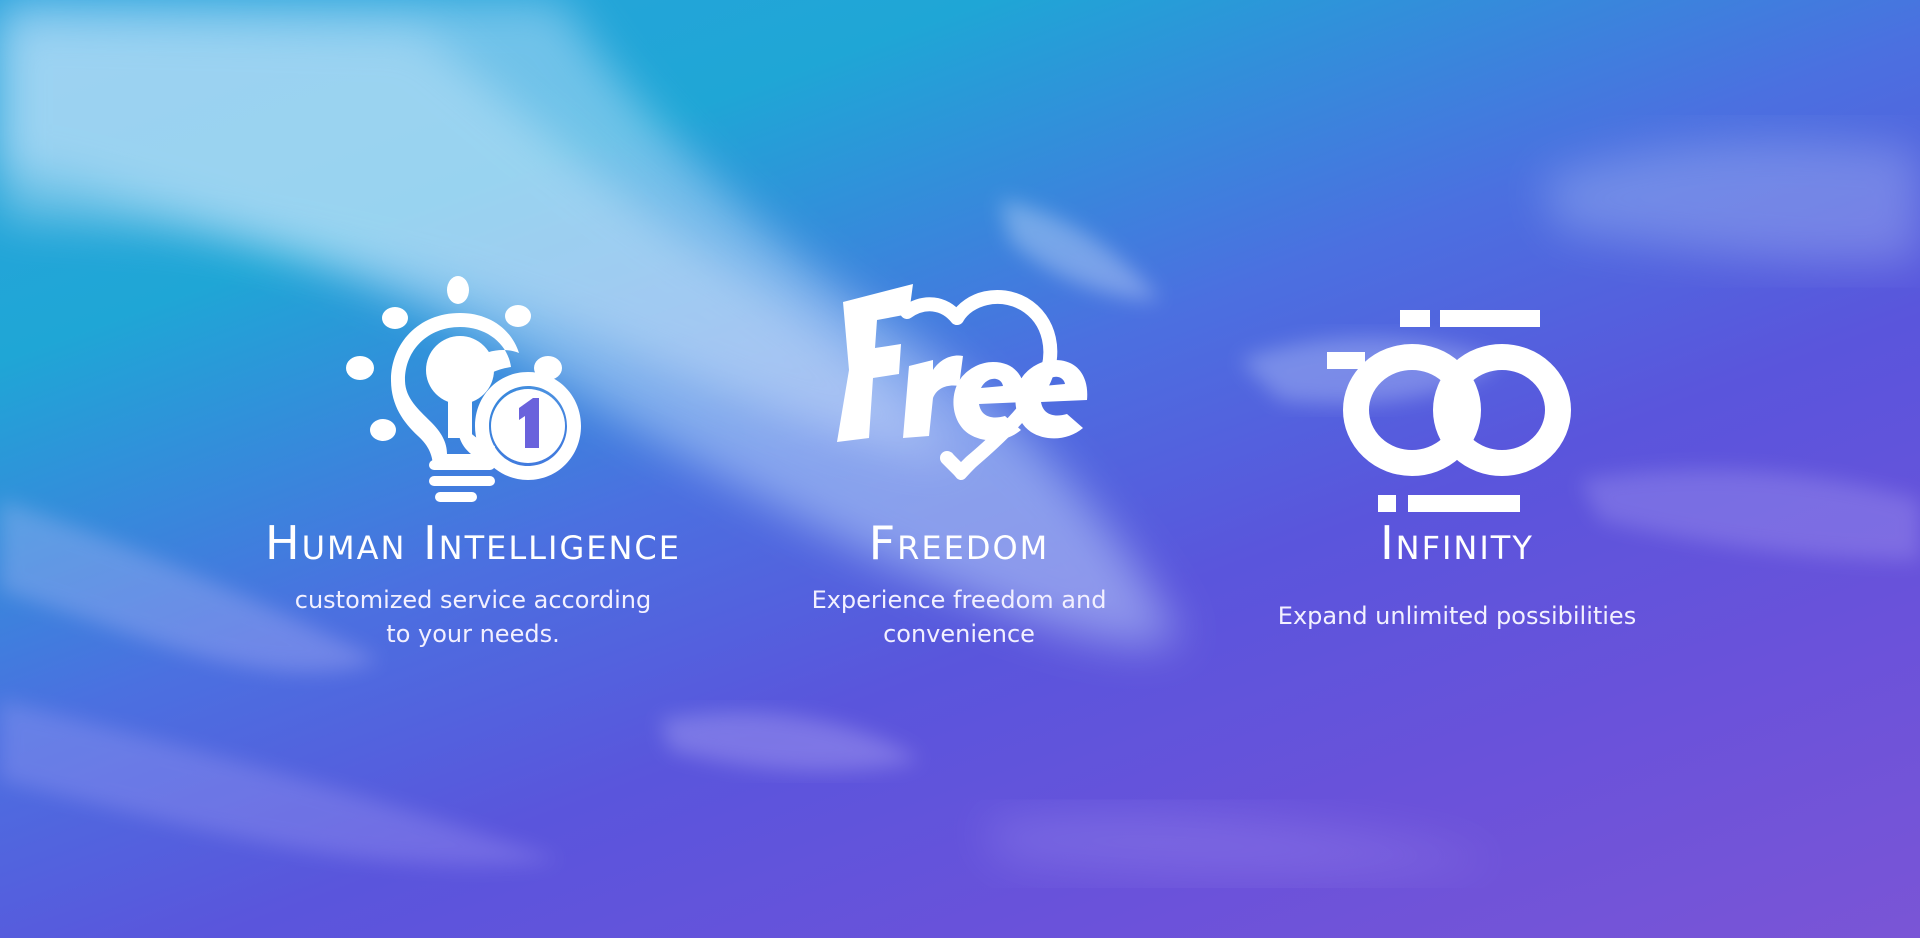 Image resolution: width=1920 pixels, height=938 pixels. What do you see at coordinates (1457, 616) in the screenshot?
I see `feature-description: Expand unlimited possibilities` at bounding box center [1457, 616].